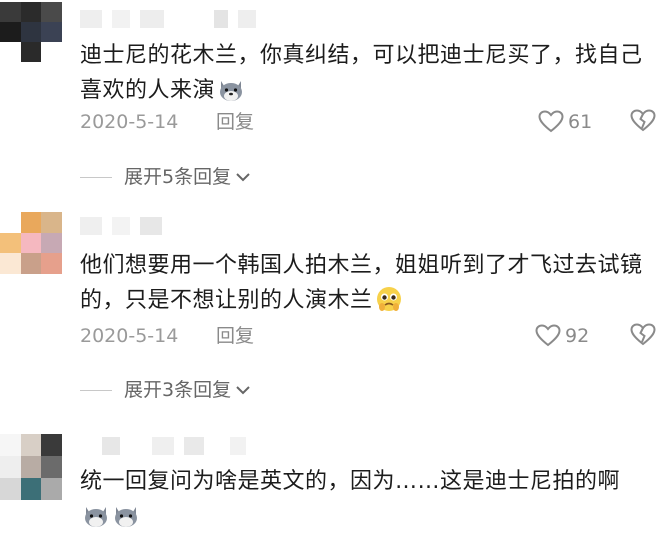 The height and width of the screenshot is (540, 660). Describe the element at coordinates (565, 122) in the screenshot. I see `like-button: 61` at that location.